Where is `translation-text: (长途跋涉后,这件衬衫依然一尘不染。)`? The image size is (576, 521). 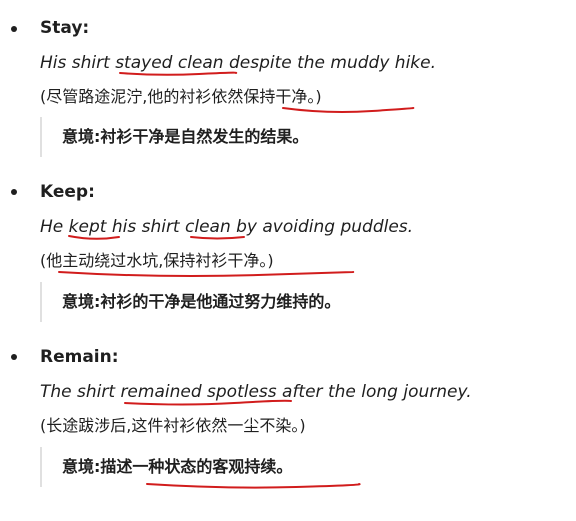 translation-text: (长途跋涉后,这件衬衫依然一尘不染。) is located at coordinates (173, 425).